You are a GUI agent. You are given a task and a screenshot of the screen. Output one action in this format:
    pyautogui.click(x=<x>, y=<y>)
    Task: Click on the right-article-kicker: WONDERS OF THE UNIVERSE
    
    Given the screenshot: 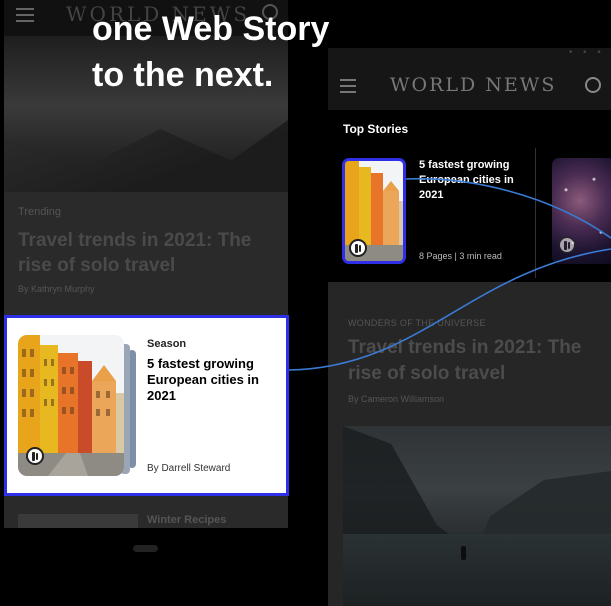 What is the action you would take?
    pyautogui.click(x=417, y=323)
    